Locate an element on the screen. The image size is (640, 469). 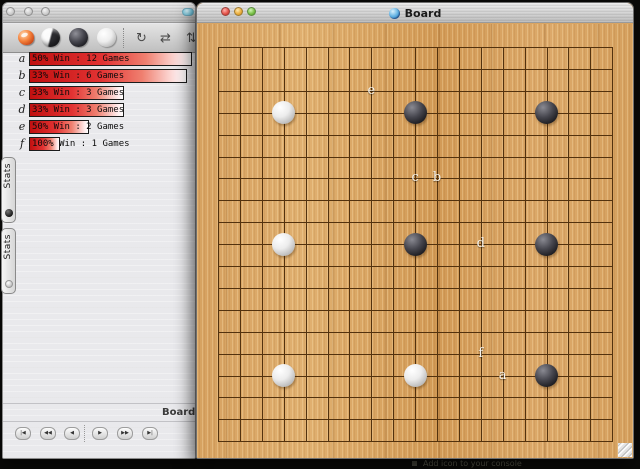
move-label-d: d is located at coordinates (481, 244).